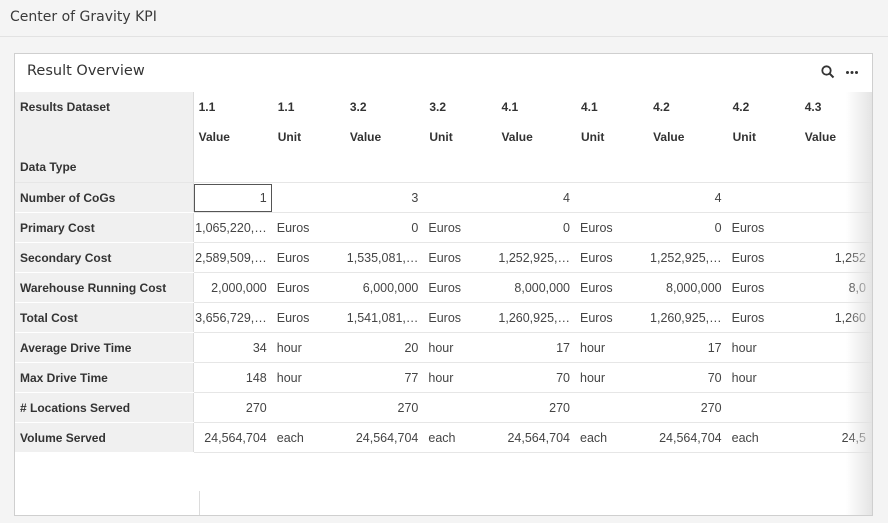 The image size is (888, 523). Describe the element at coordinates (835, 287) in the screenshot. I see `value-cell: 8,0` at that location.